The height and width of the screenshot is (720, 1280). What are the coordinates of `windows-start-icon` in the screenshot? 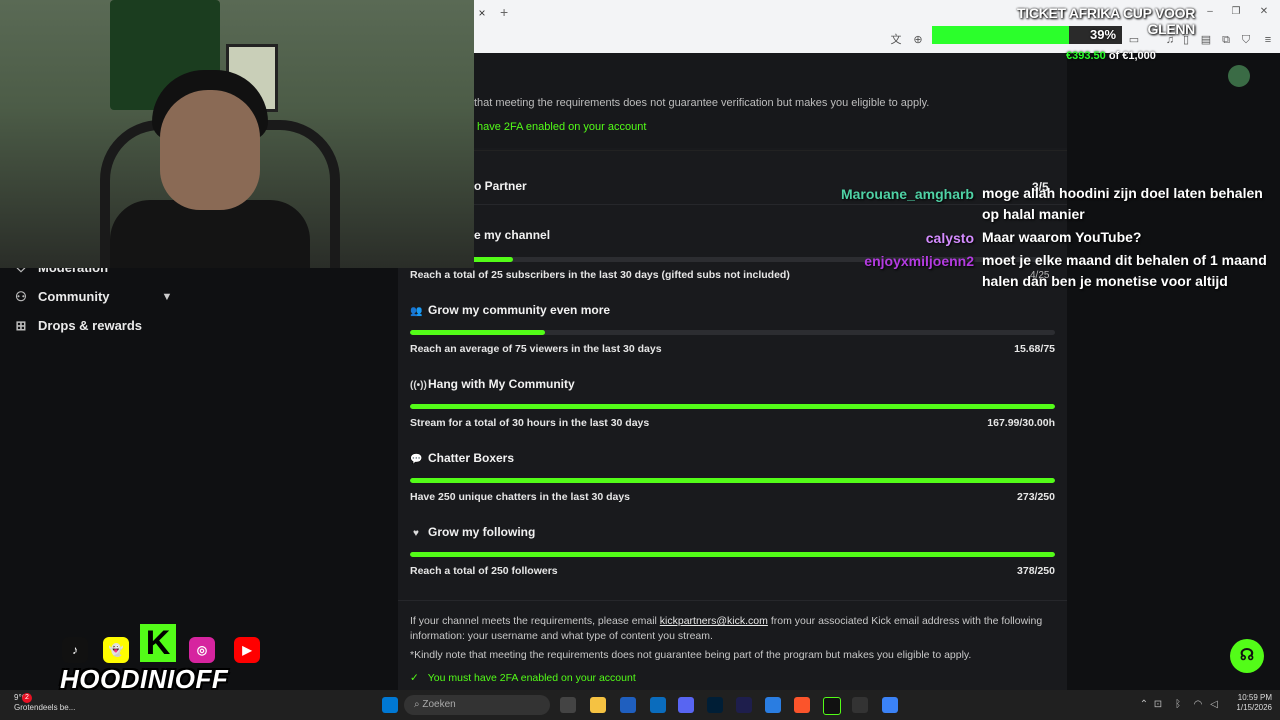 It's located at (390, 705).